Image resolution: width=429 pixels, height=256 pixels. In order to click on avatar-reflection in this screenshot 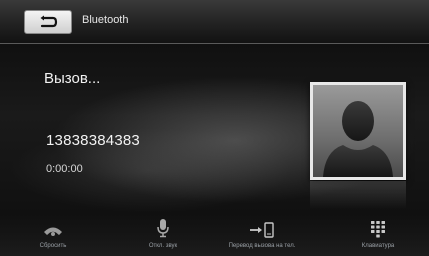, I will do `click(358, 195)`.